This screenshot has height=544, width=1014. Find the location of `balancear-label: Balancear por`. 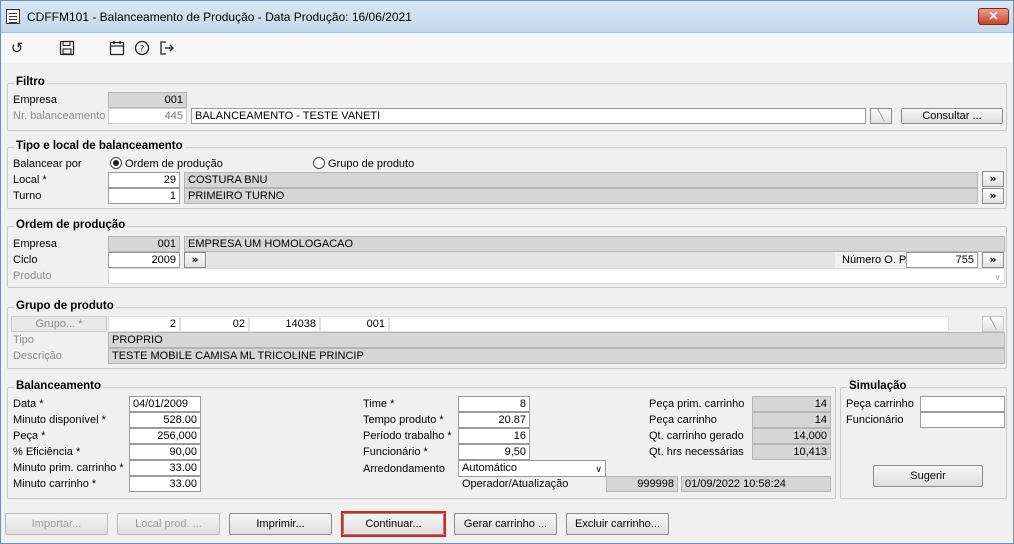

balancear-label: Balancear por is located at coordinates (47, 164).